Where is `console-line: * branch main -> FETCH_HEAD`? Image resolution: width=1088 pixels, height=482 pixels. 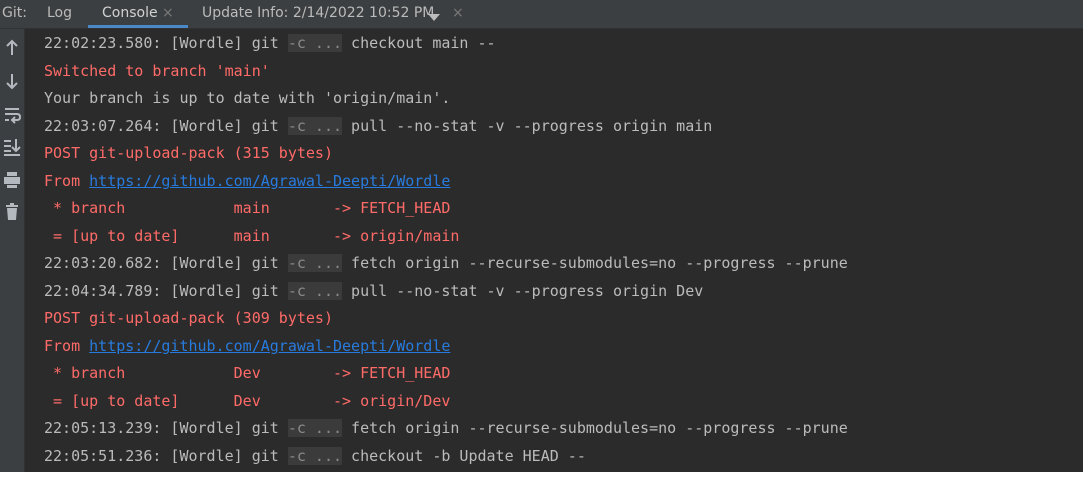
console-line: * branch main -> FETCH_HEAD is located at coordinates (247, 208).